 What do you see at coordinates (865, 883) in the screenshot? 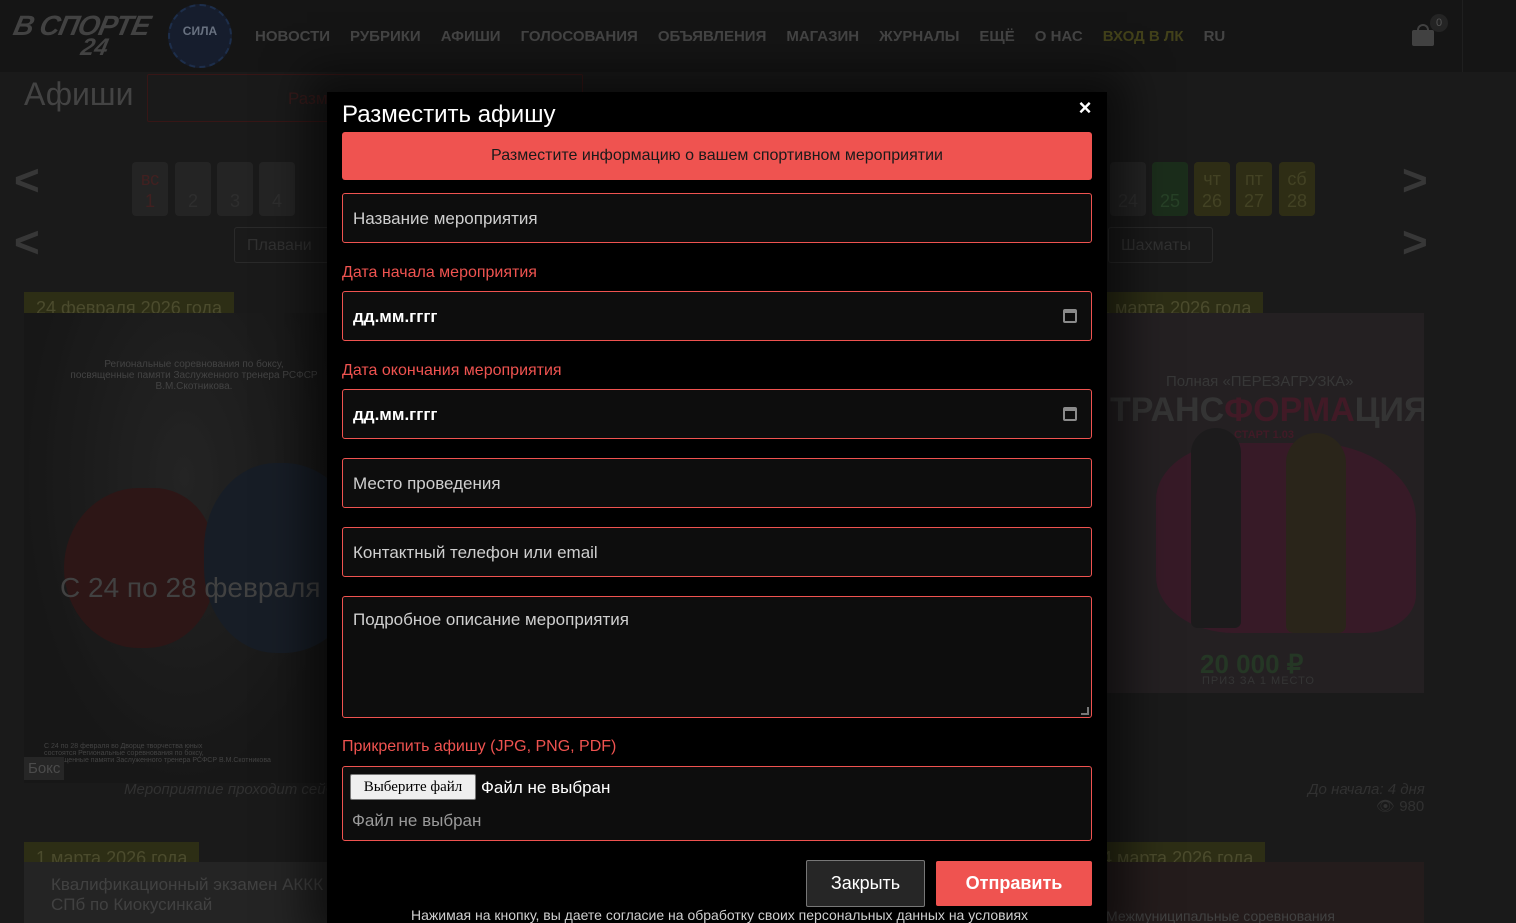
I see `close-button: Закрыть` at bounding box center [865, 883].